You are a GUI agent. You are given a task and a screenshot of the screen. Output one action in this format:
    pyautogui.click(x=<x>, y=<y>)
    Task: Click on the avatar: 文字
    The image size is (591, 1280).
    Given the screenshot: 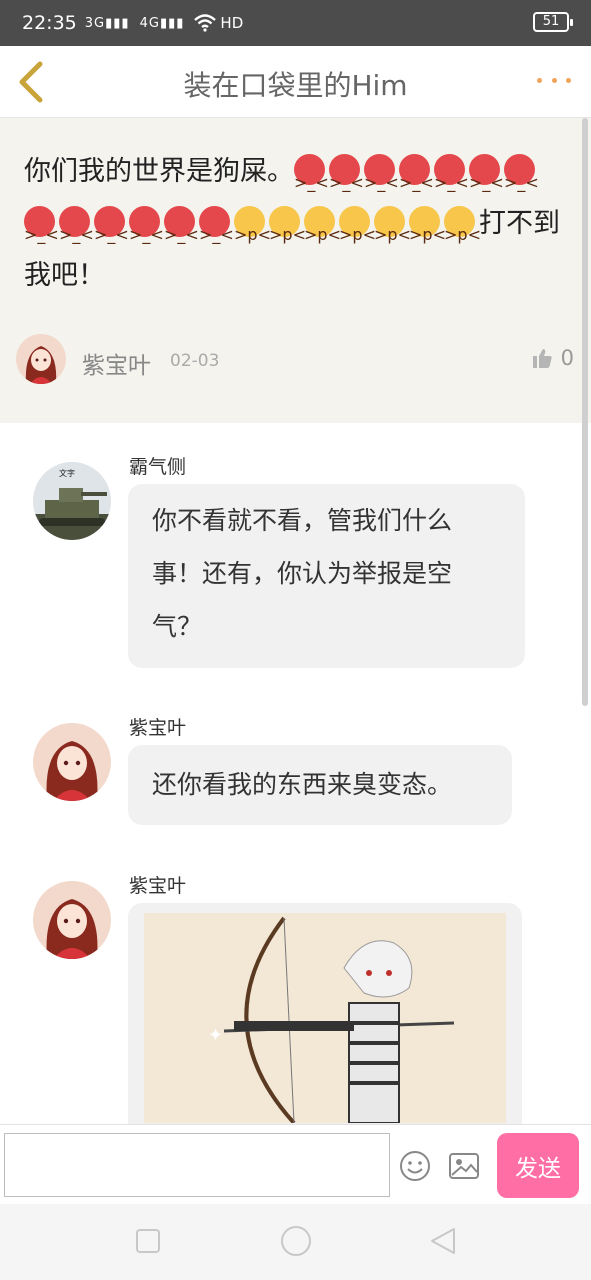 What is the action you would take?
    pyautogui.click(x=72, y=501)
    